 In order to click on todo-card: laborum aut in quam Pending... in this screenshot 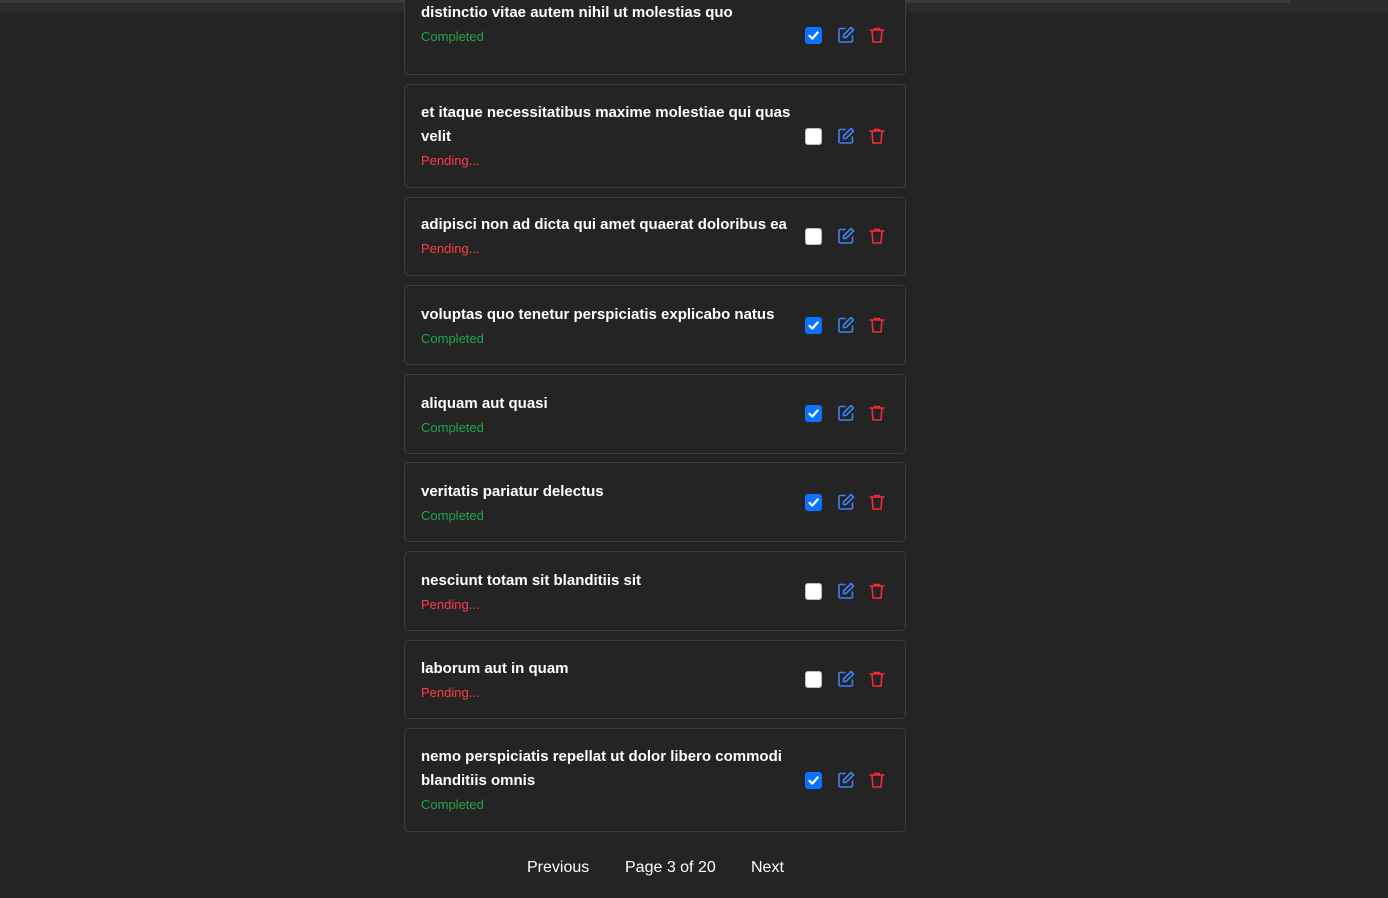, I will do `click(655, 679)`.